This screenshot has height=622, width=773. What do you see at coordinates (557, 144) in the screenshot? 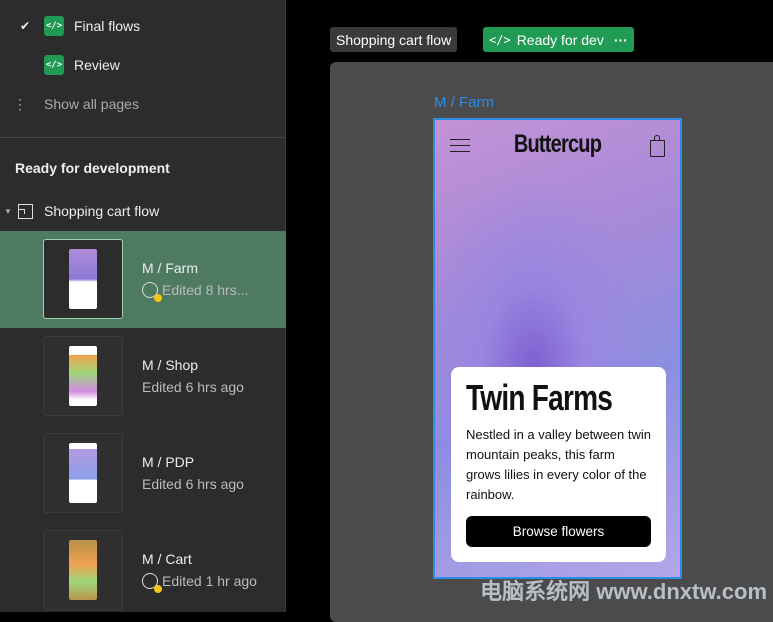
I see `brand-logo: Buttercup` at bounding box center [557, 144].